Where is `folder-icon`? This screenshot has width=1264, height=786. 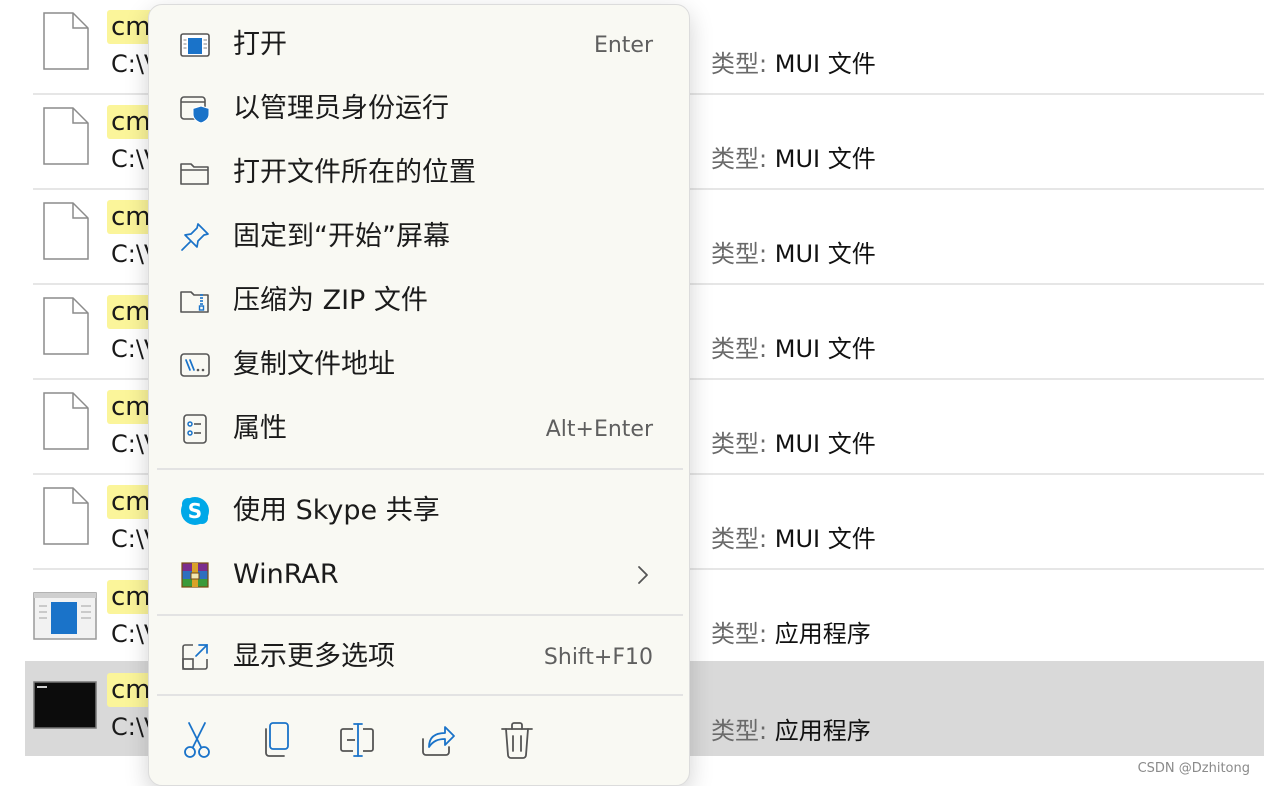
folder-icon is located at coordinates (194, 174).